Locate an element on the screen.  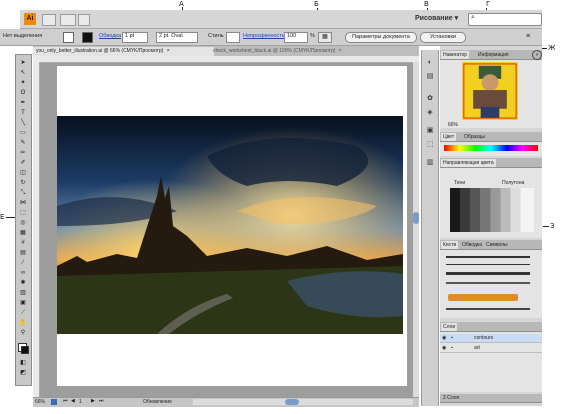
stroke-weight-field: 1 pt is located at coordinates (135, 37).